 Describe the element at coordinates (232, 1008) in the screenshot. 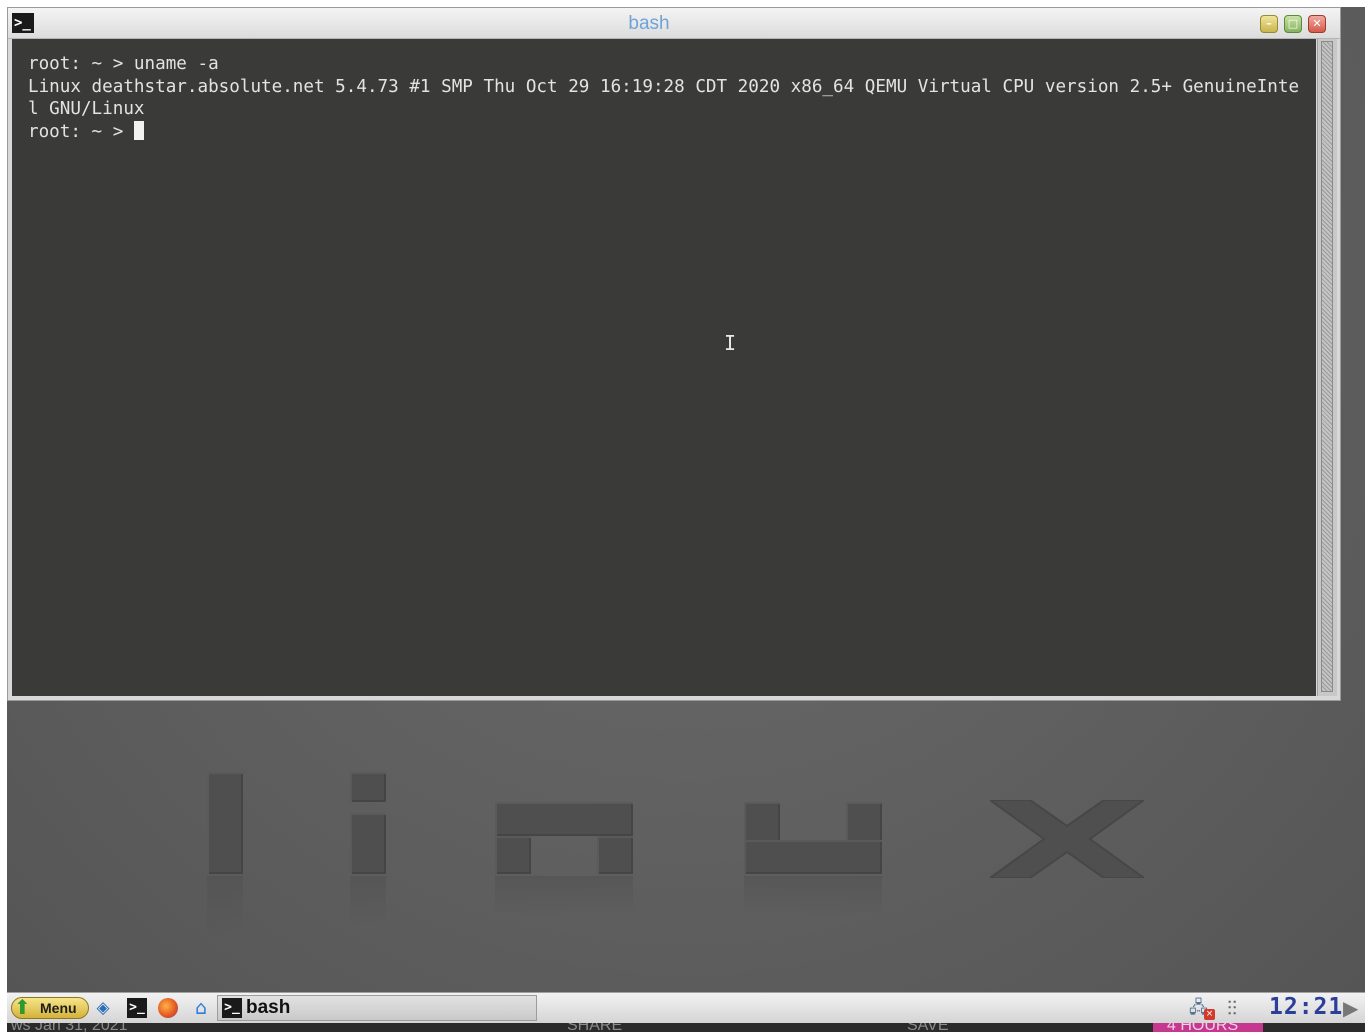

I see `terminal-icon: >_` at that location.